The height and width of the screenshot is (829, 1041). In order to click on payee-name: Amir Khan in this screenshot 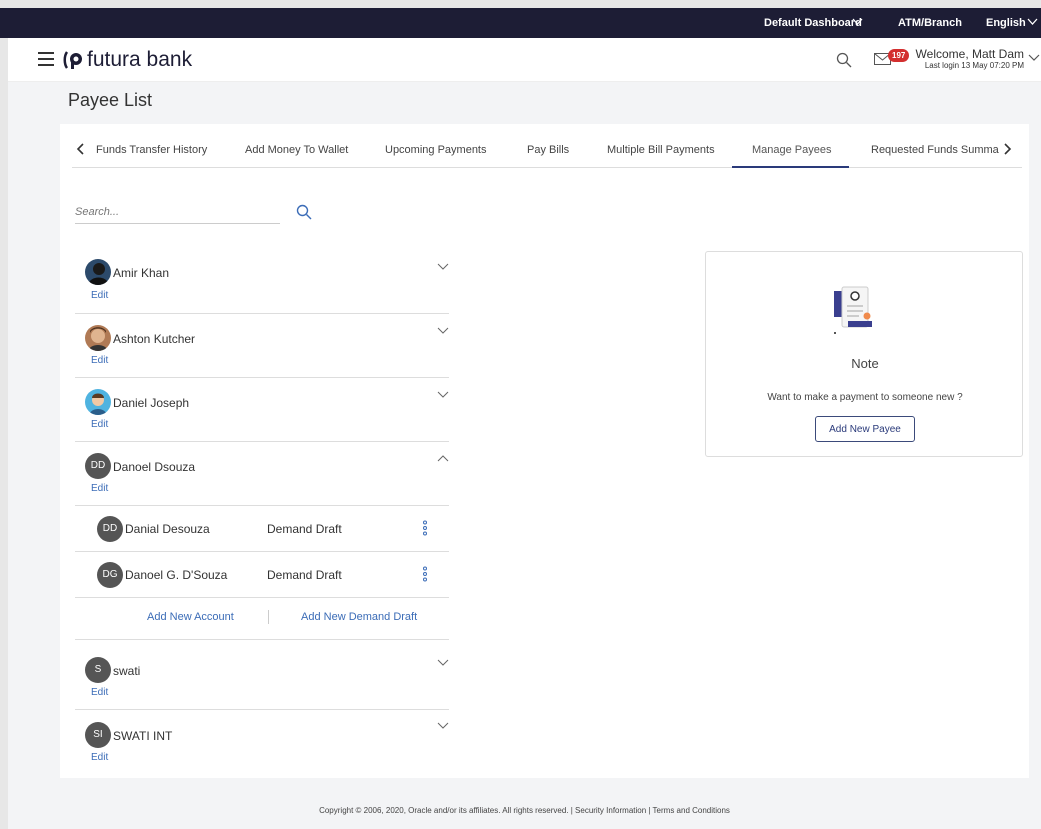, I will do `click(141, 273)`.